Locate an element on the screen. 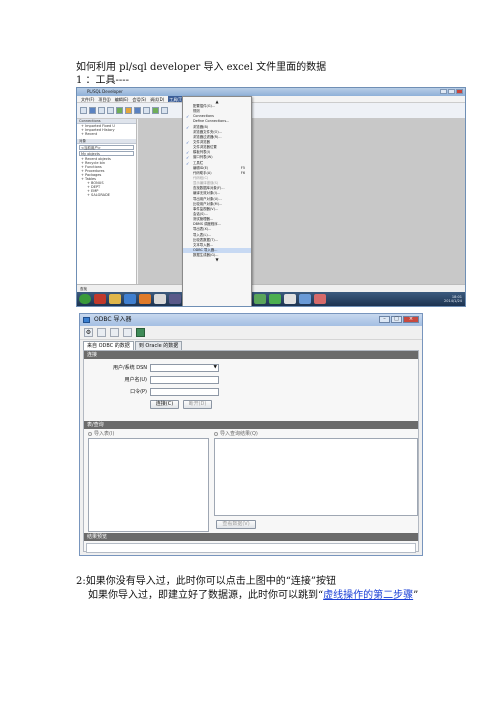 The width and height of the screenshot is (500, 708). print-icon is located at coordinates (110, 110).